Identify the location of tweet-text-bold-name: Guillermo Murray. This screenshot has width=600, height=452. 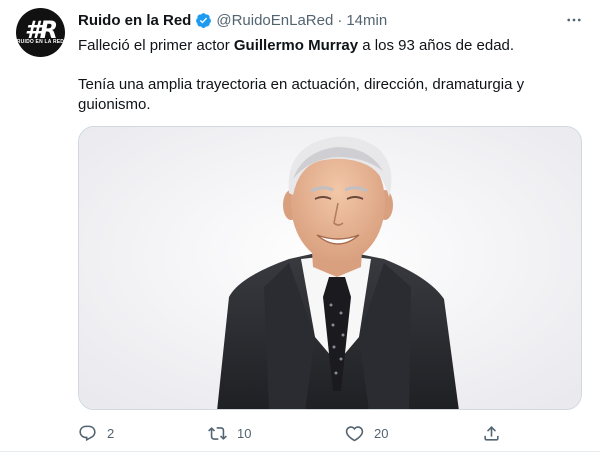
(296, 45).